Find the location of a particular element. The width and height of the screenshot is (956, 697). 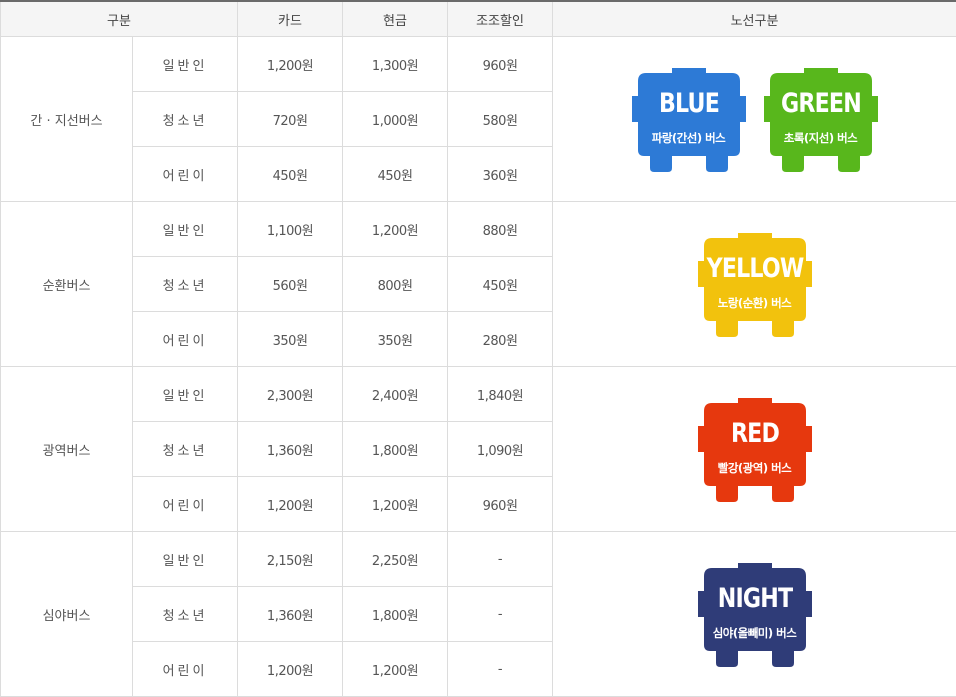

bus-badge-icon: GREEN 초록(지선) 버스 is located at coordinates (821, 119).